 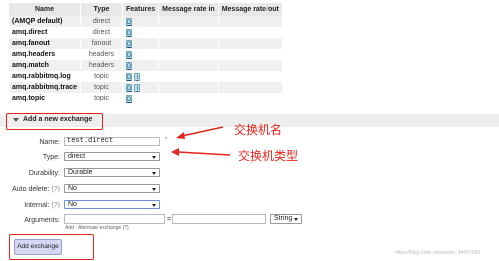 What do you see at coordinates (202, 131) in the screenshot?
I see `name-arrow` at bounding box center [202, 131].